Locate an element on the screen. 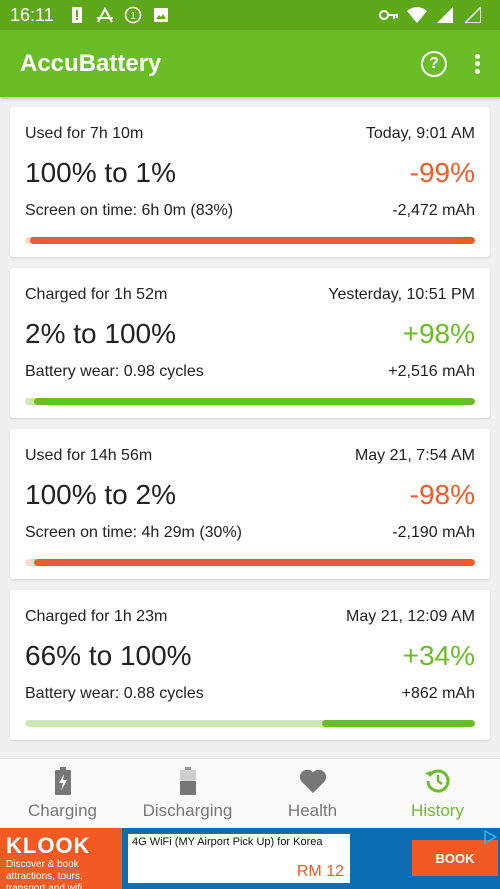 This screenshot has height=889, width=500. nav-tab-label: History is located at coordinates (437, 810).